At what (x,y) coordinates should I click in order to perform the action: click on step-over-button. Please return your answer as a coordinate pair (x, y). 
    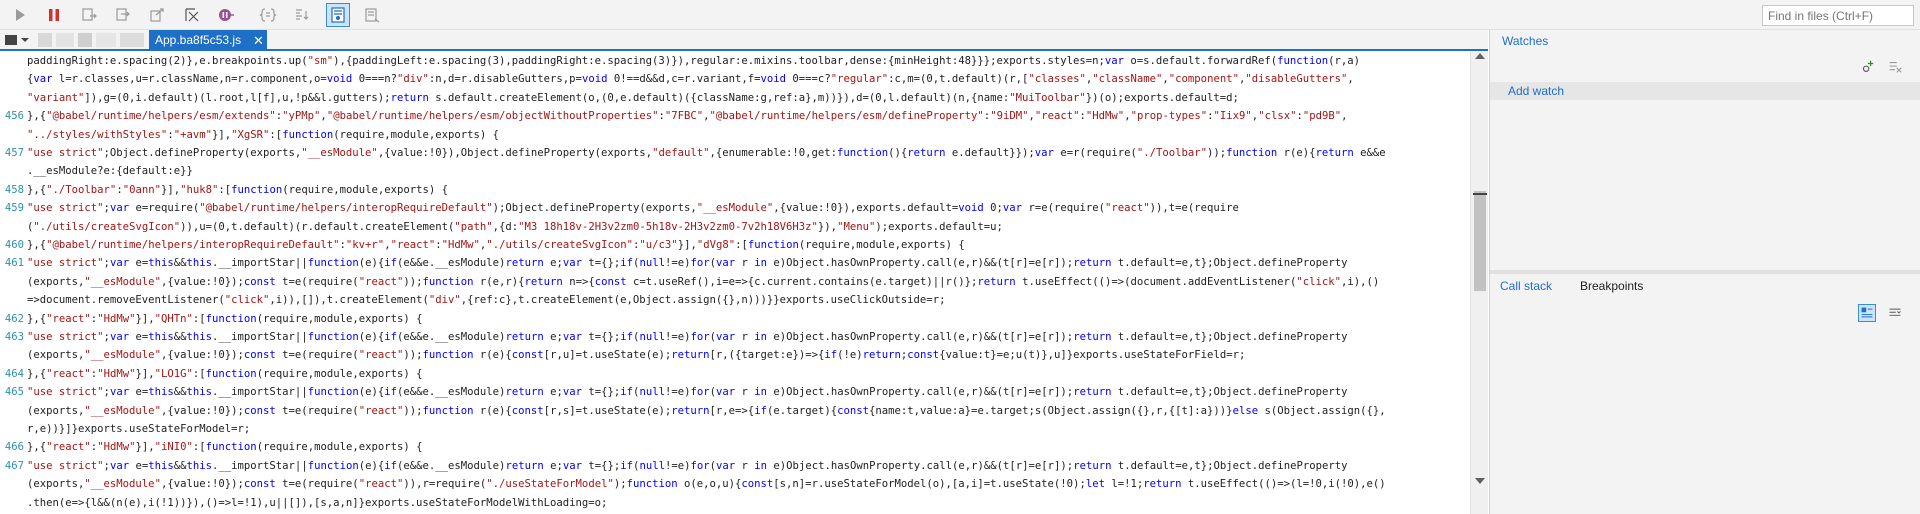
    Looking at the image, I should click on (90, 15).